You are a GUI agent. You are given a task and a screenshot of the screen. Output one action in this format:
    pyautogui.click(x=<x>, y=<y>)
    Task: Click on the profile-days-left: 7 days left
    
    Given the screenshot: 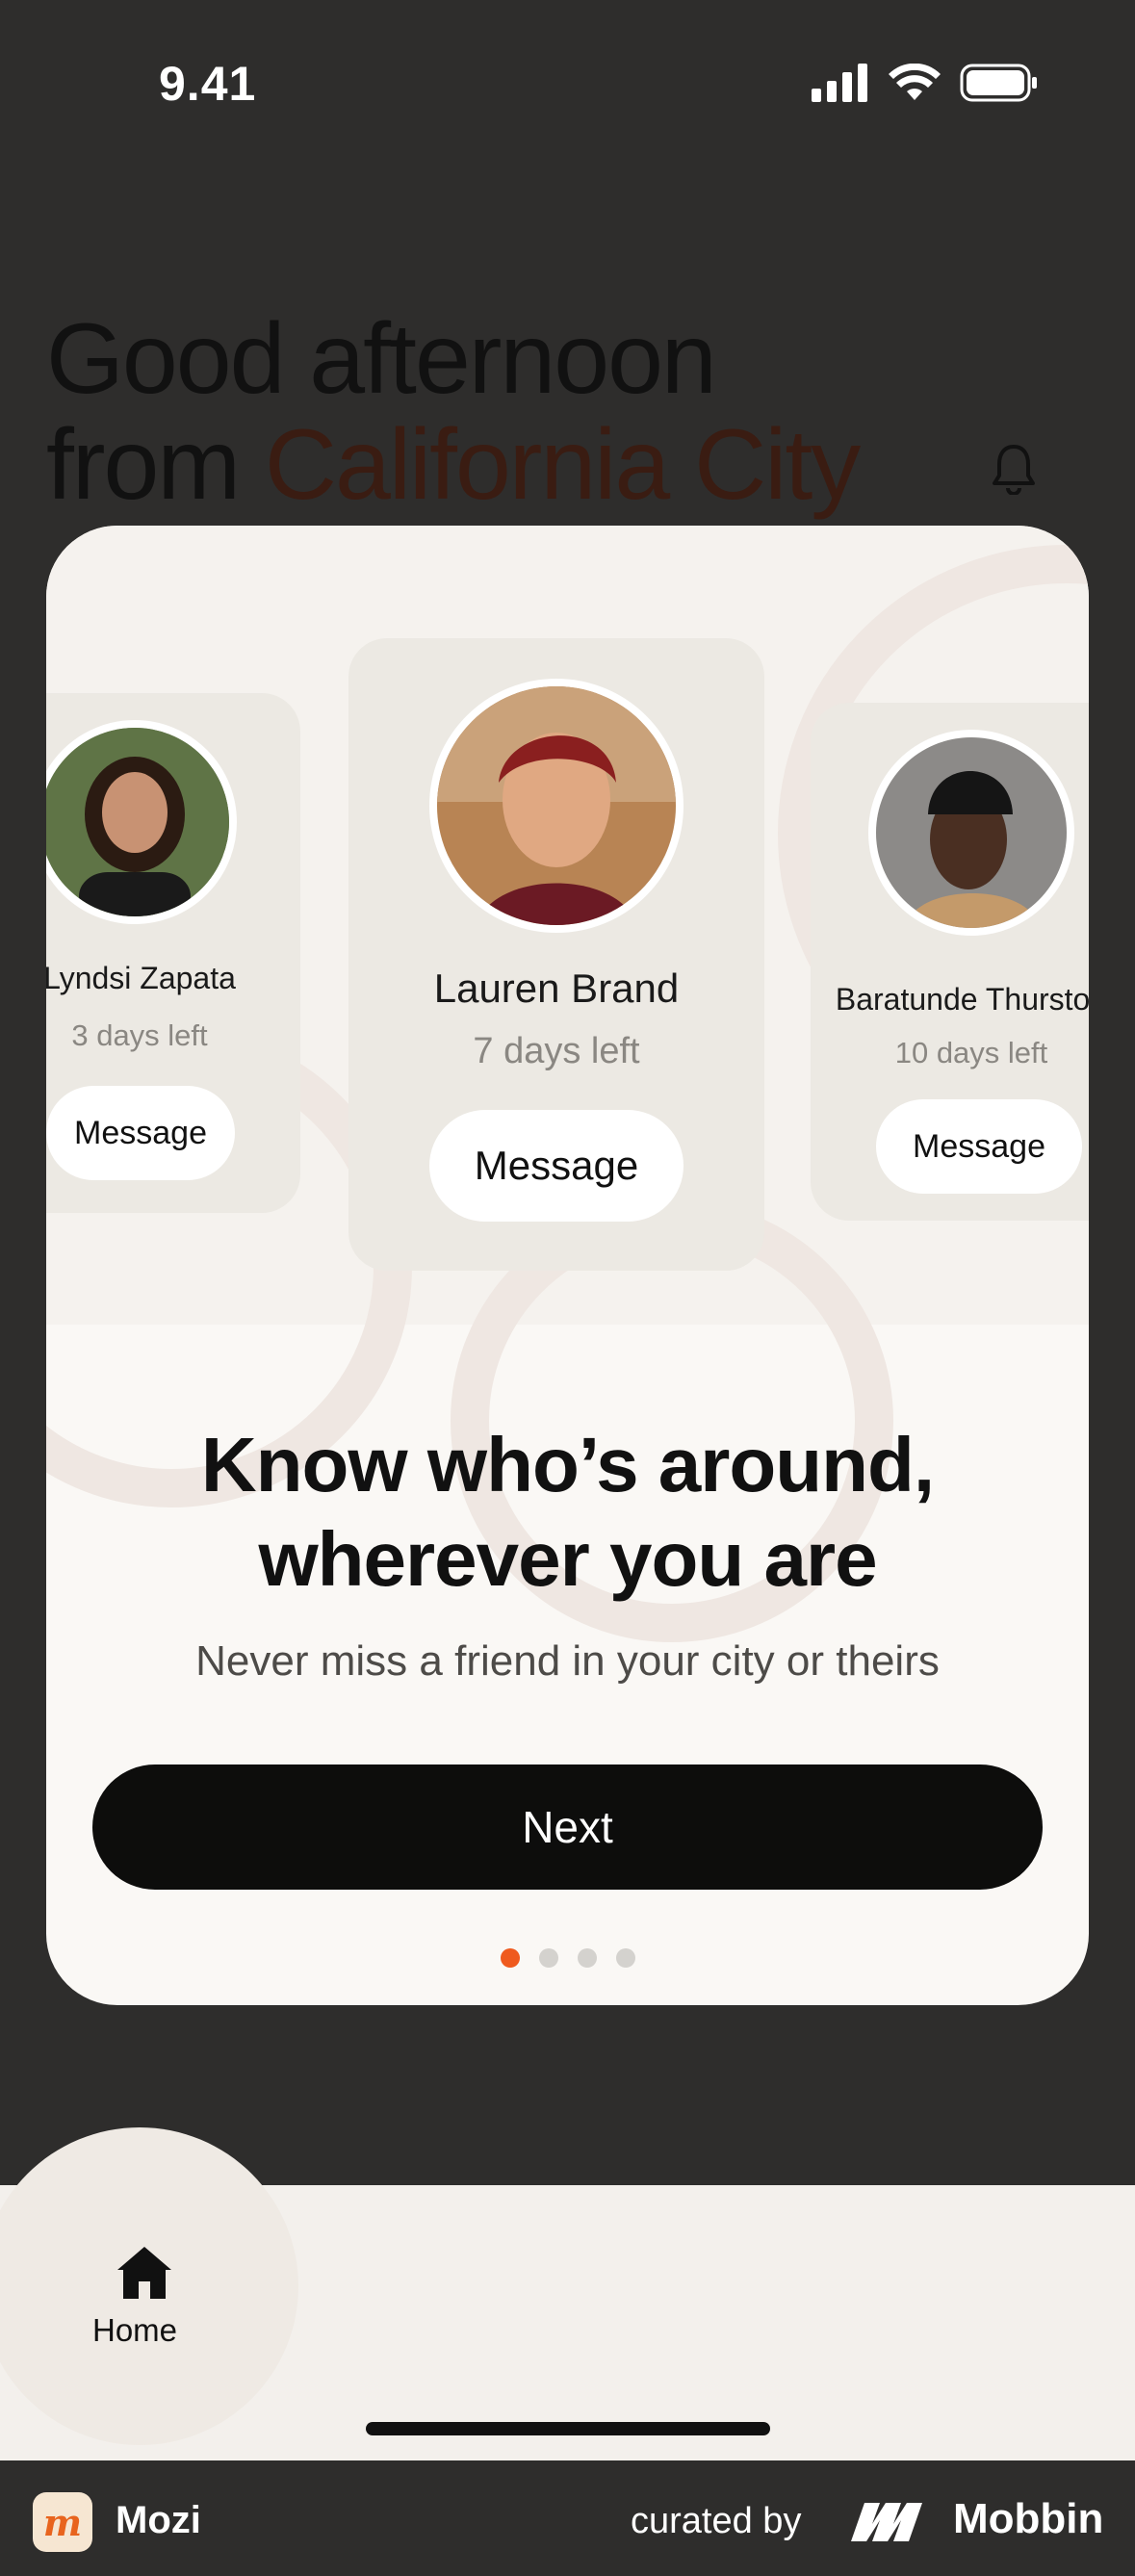 What is the action you would take?
    pyautogui.click(x=556, y=1051)
    